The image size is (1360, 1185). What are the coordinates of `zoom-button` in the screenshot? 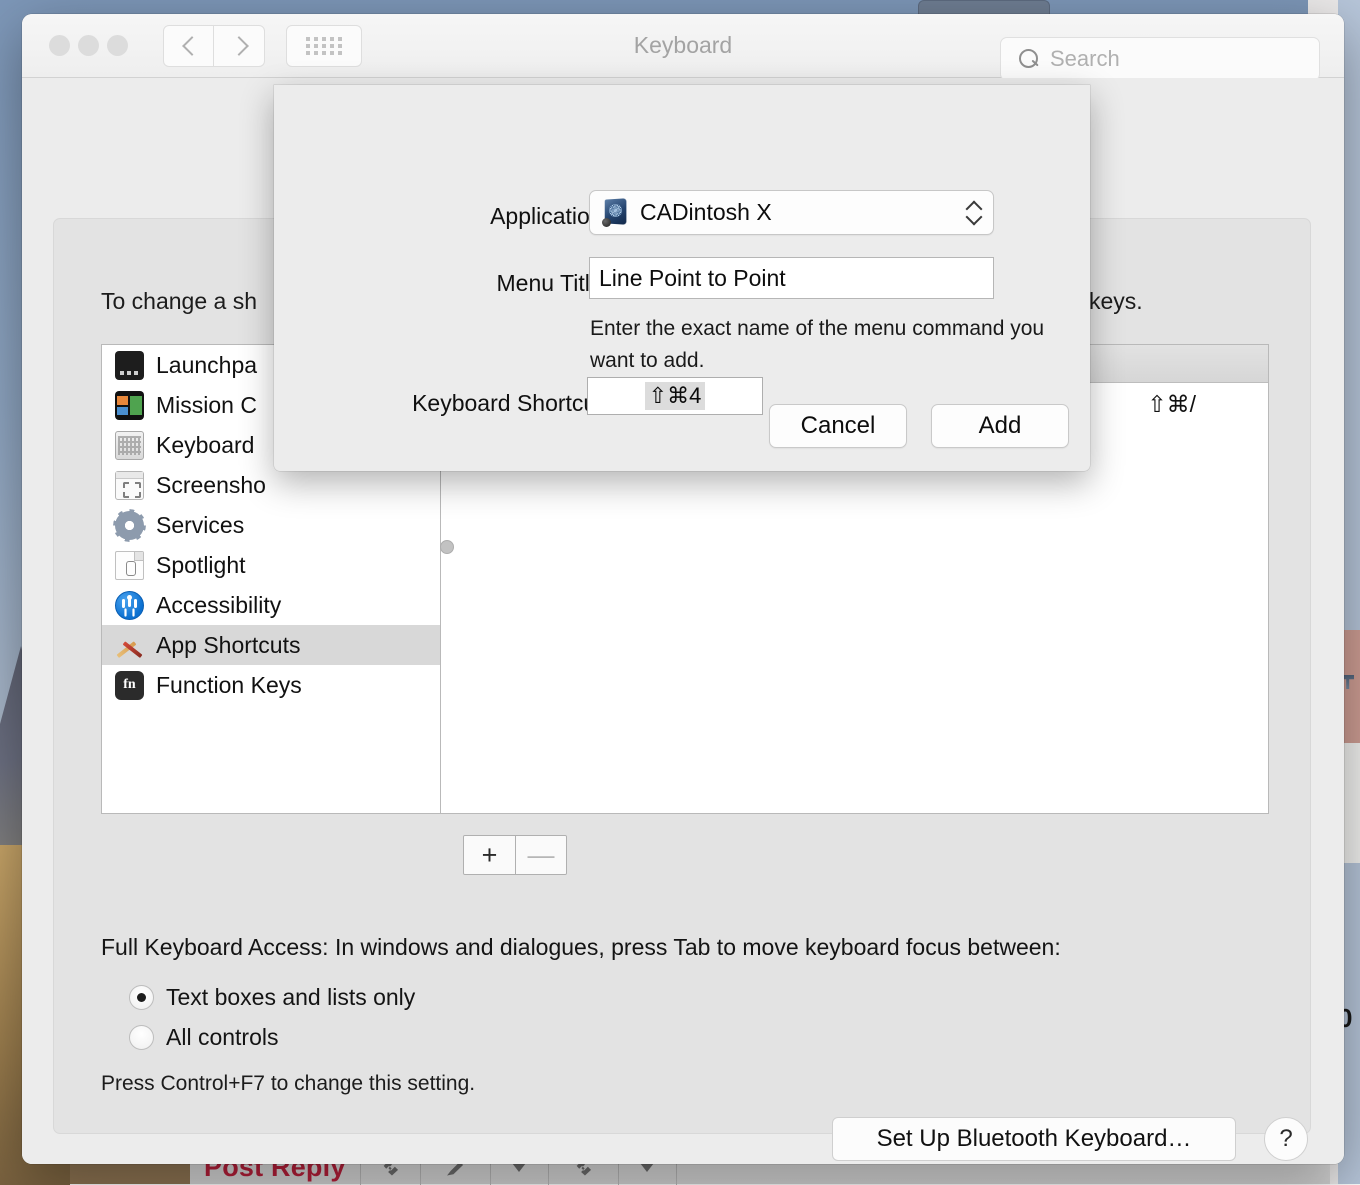 It's located at (117, 45).